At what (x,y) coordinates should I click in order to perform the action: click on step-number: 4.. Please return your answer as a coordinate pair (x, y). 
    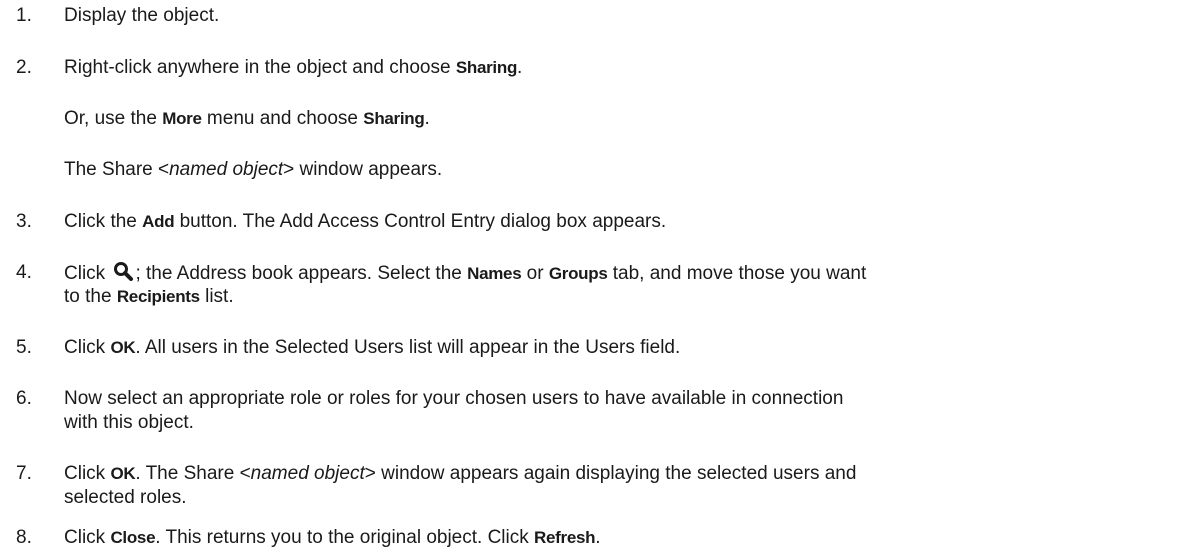
    Looking at the image, I should click on (24, 272).